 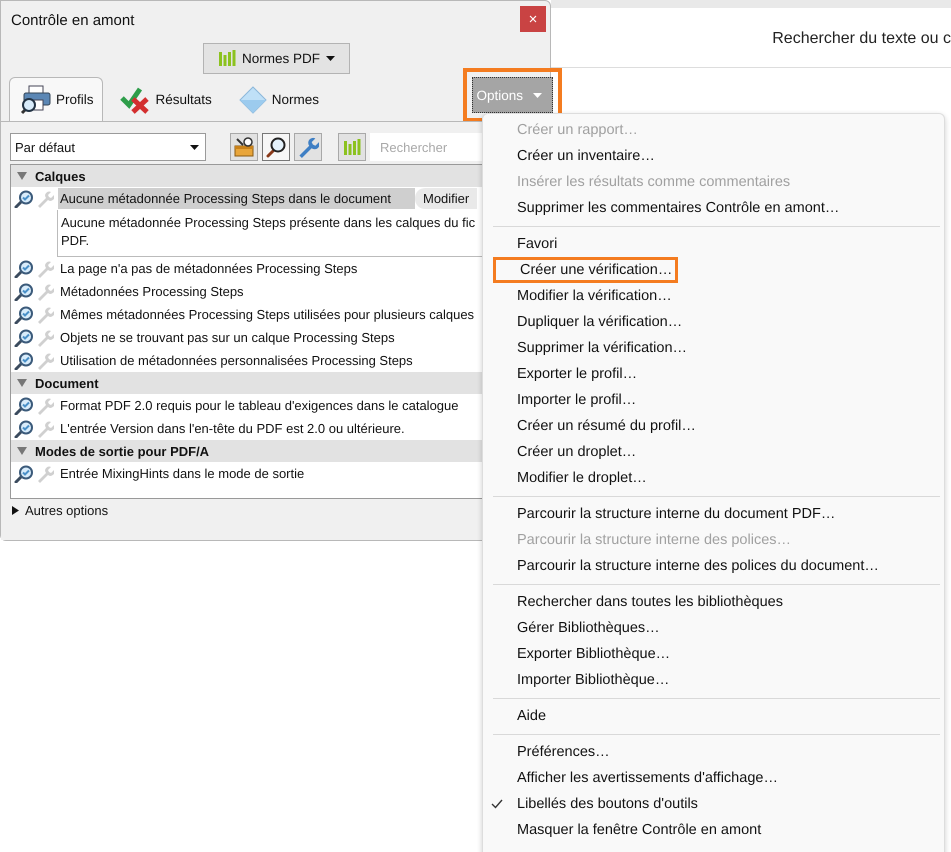 I want to click on menu-item: Favori, so click(x=537, y=244).